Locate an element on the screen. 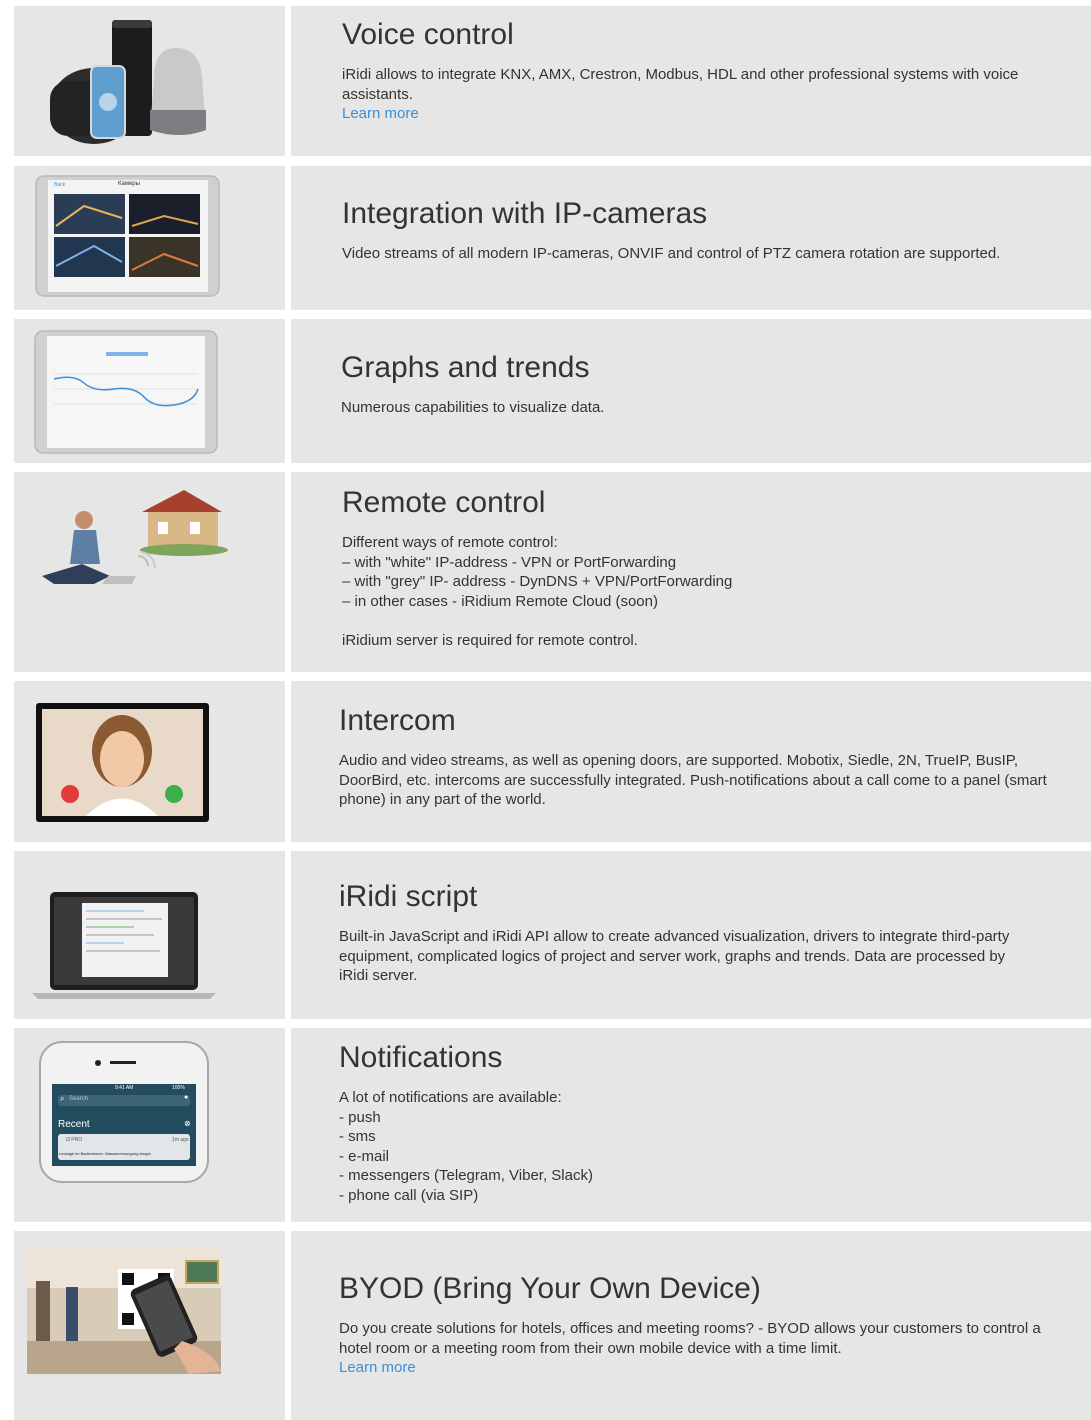 The height and width of the screenshot is (1420, 1091). feature-title: Voice control is located at coordinates (428, 34).